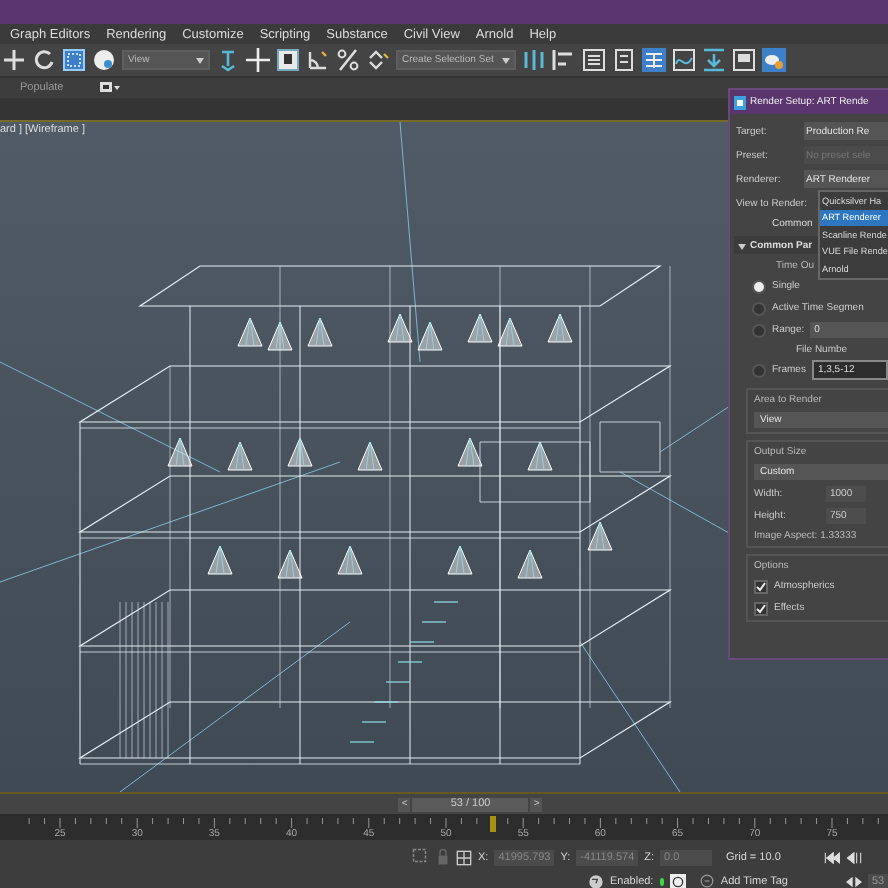  Describe the element at coordinates (288, 60) in the screenshot. I see `square-icon` at that location.